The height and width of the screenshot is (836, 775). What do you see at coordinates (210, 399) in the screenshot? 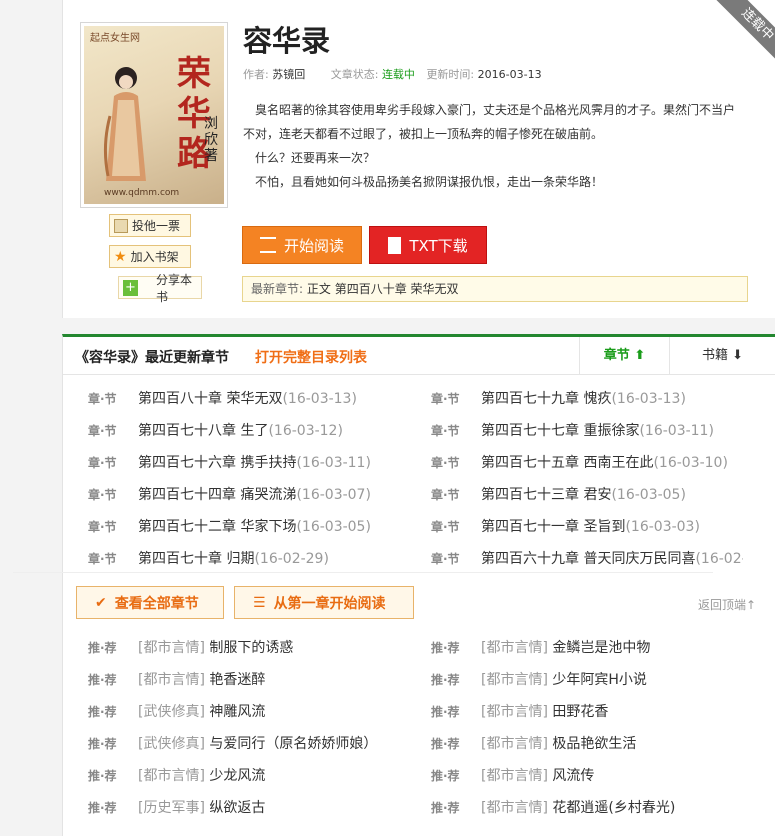
I see `chapter-title: 第四百八十章 荣华无双` at bounding box center [210, 399].